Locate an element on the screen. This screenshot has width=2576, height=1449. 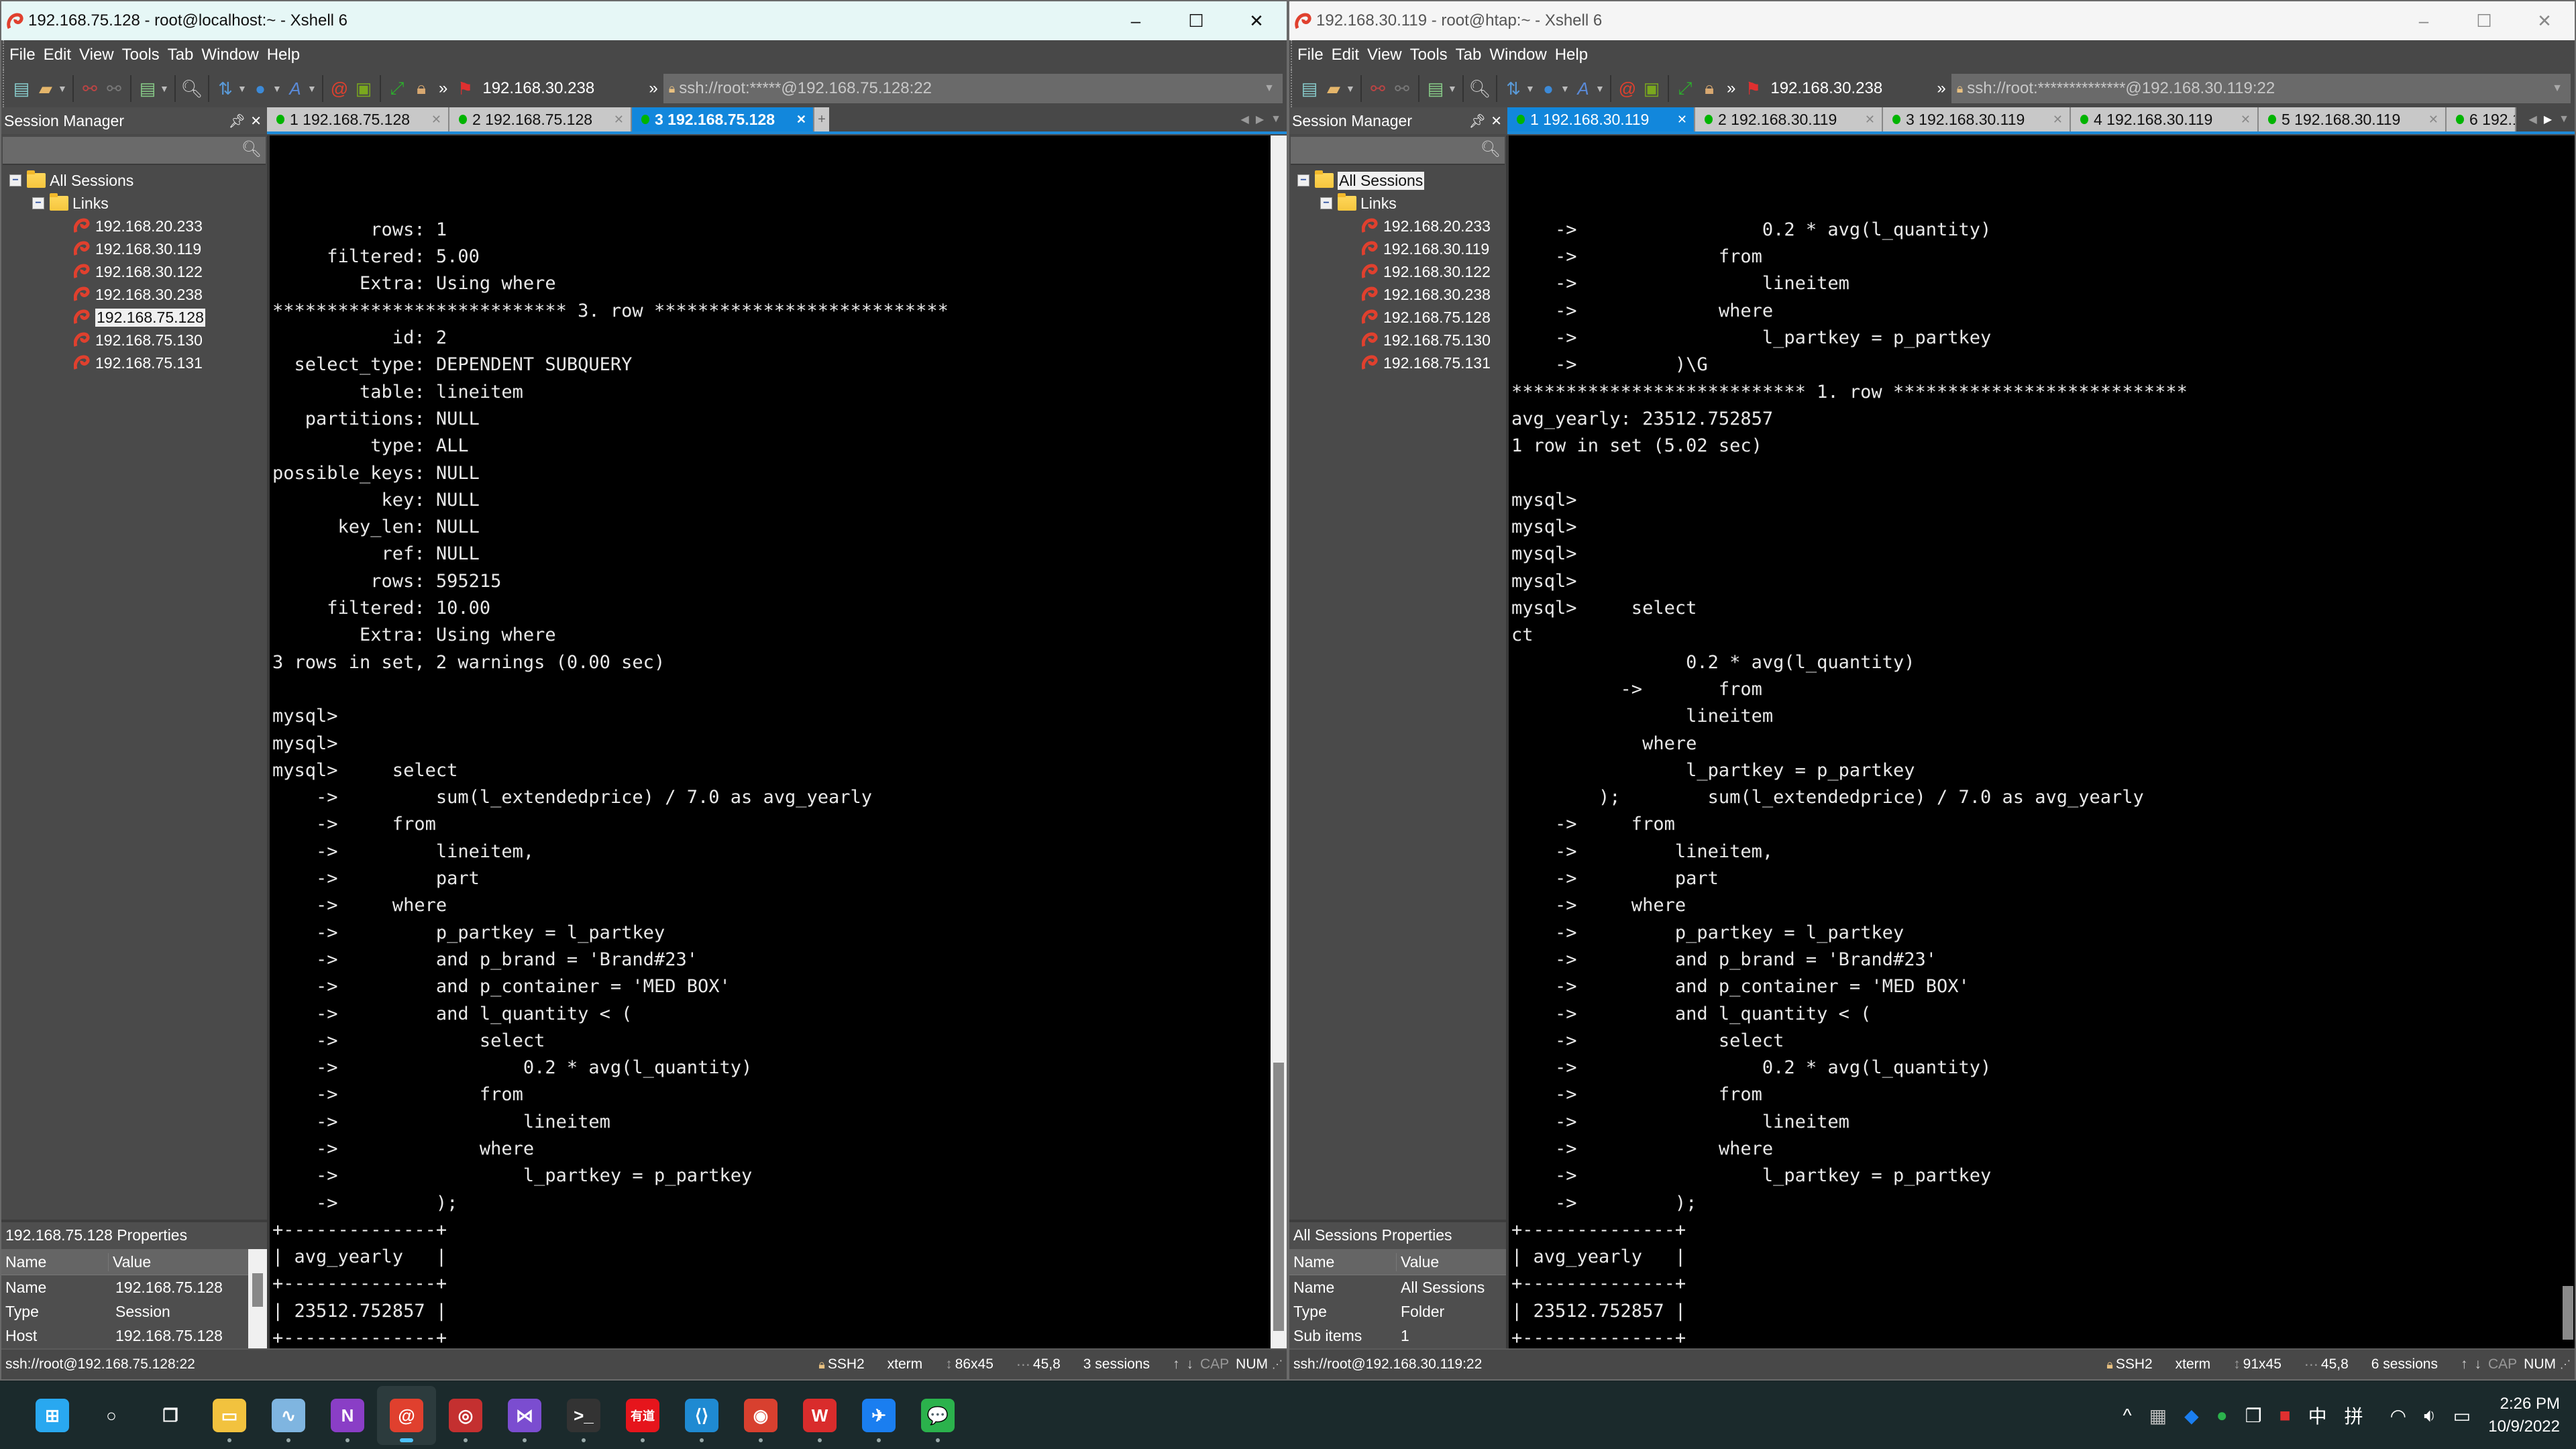
tab-session-1: 1 192.168.75.128 ✕ is located at coordinates (358, 119).